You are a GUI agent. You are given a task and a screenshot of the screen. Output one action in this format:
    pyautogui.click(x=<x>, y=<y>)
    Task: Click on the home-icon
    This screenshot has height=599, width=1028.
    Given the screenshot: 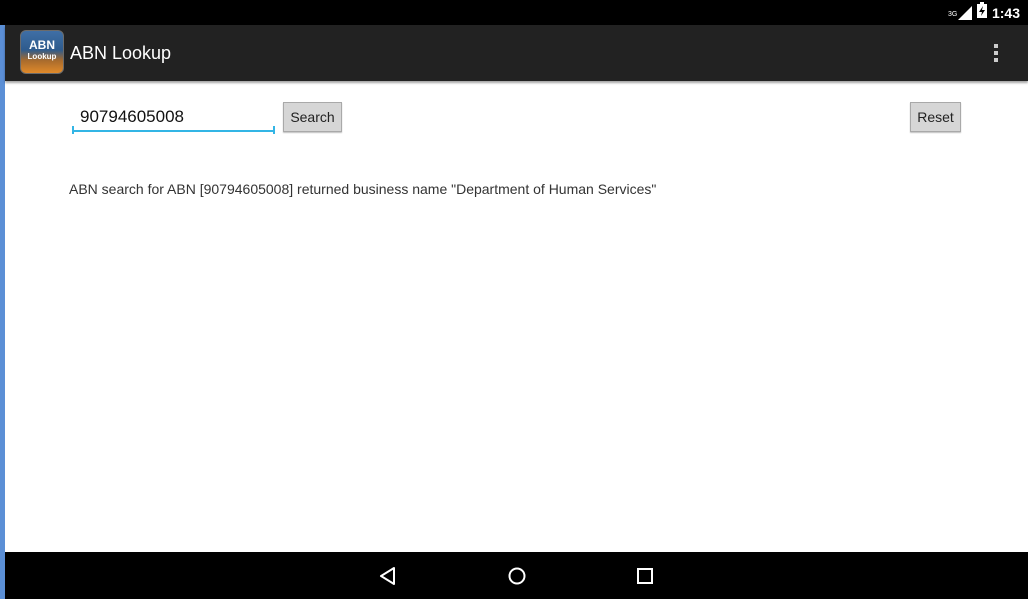 What is the action you would take?
    pyautogui.click(x=517, y=576)
    